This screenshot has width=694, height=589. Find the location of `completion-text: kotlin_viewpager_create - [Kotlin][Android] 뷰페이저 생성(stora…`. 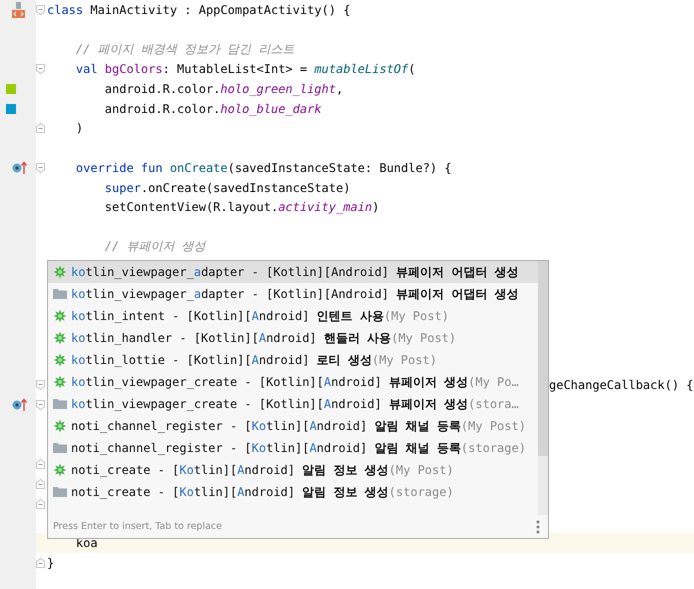

completion-text: kotlin_viewpager_create - [Kotlin][Android] 뷰페이저 생성(stora… is located at coordinates (295, 404).